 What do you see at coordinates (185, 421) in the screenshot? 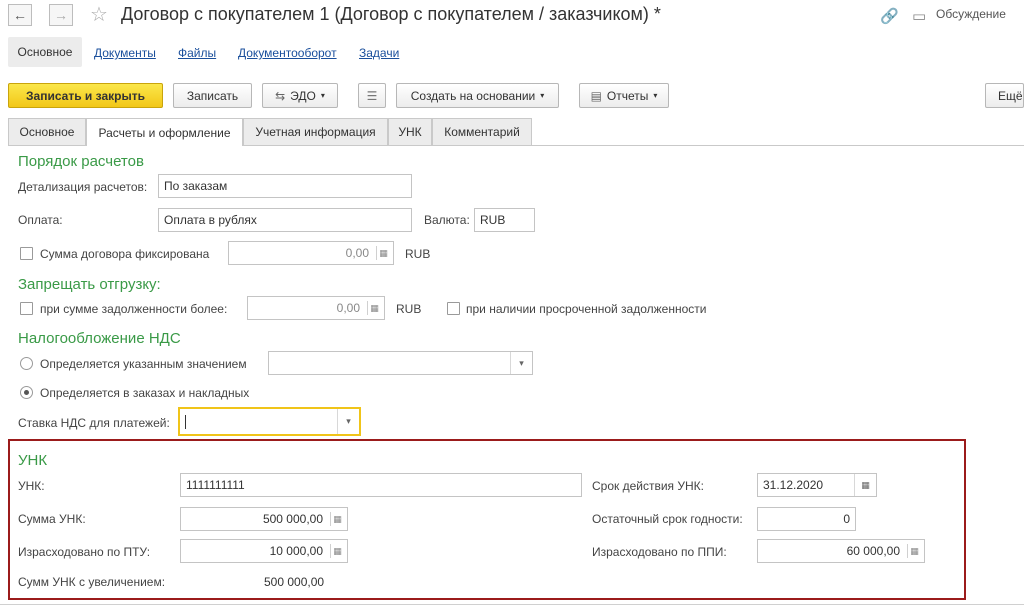
I see `vat-rate-value` at bounding box center [185, 421].